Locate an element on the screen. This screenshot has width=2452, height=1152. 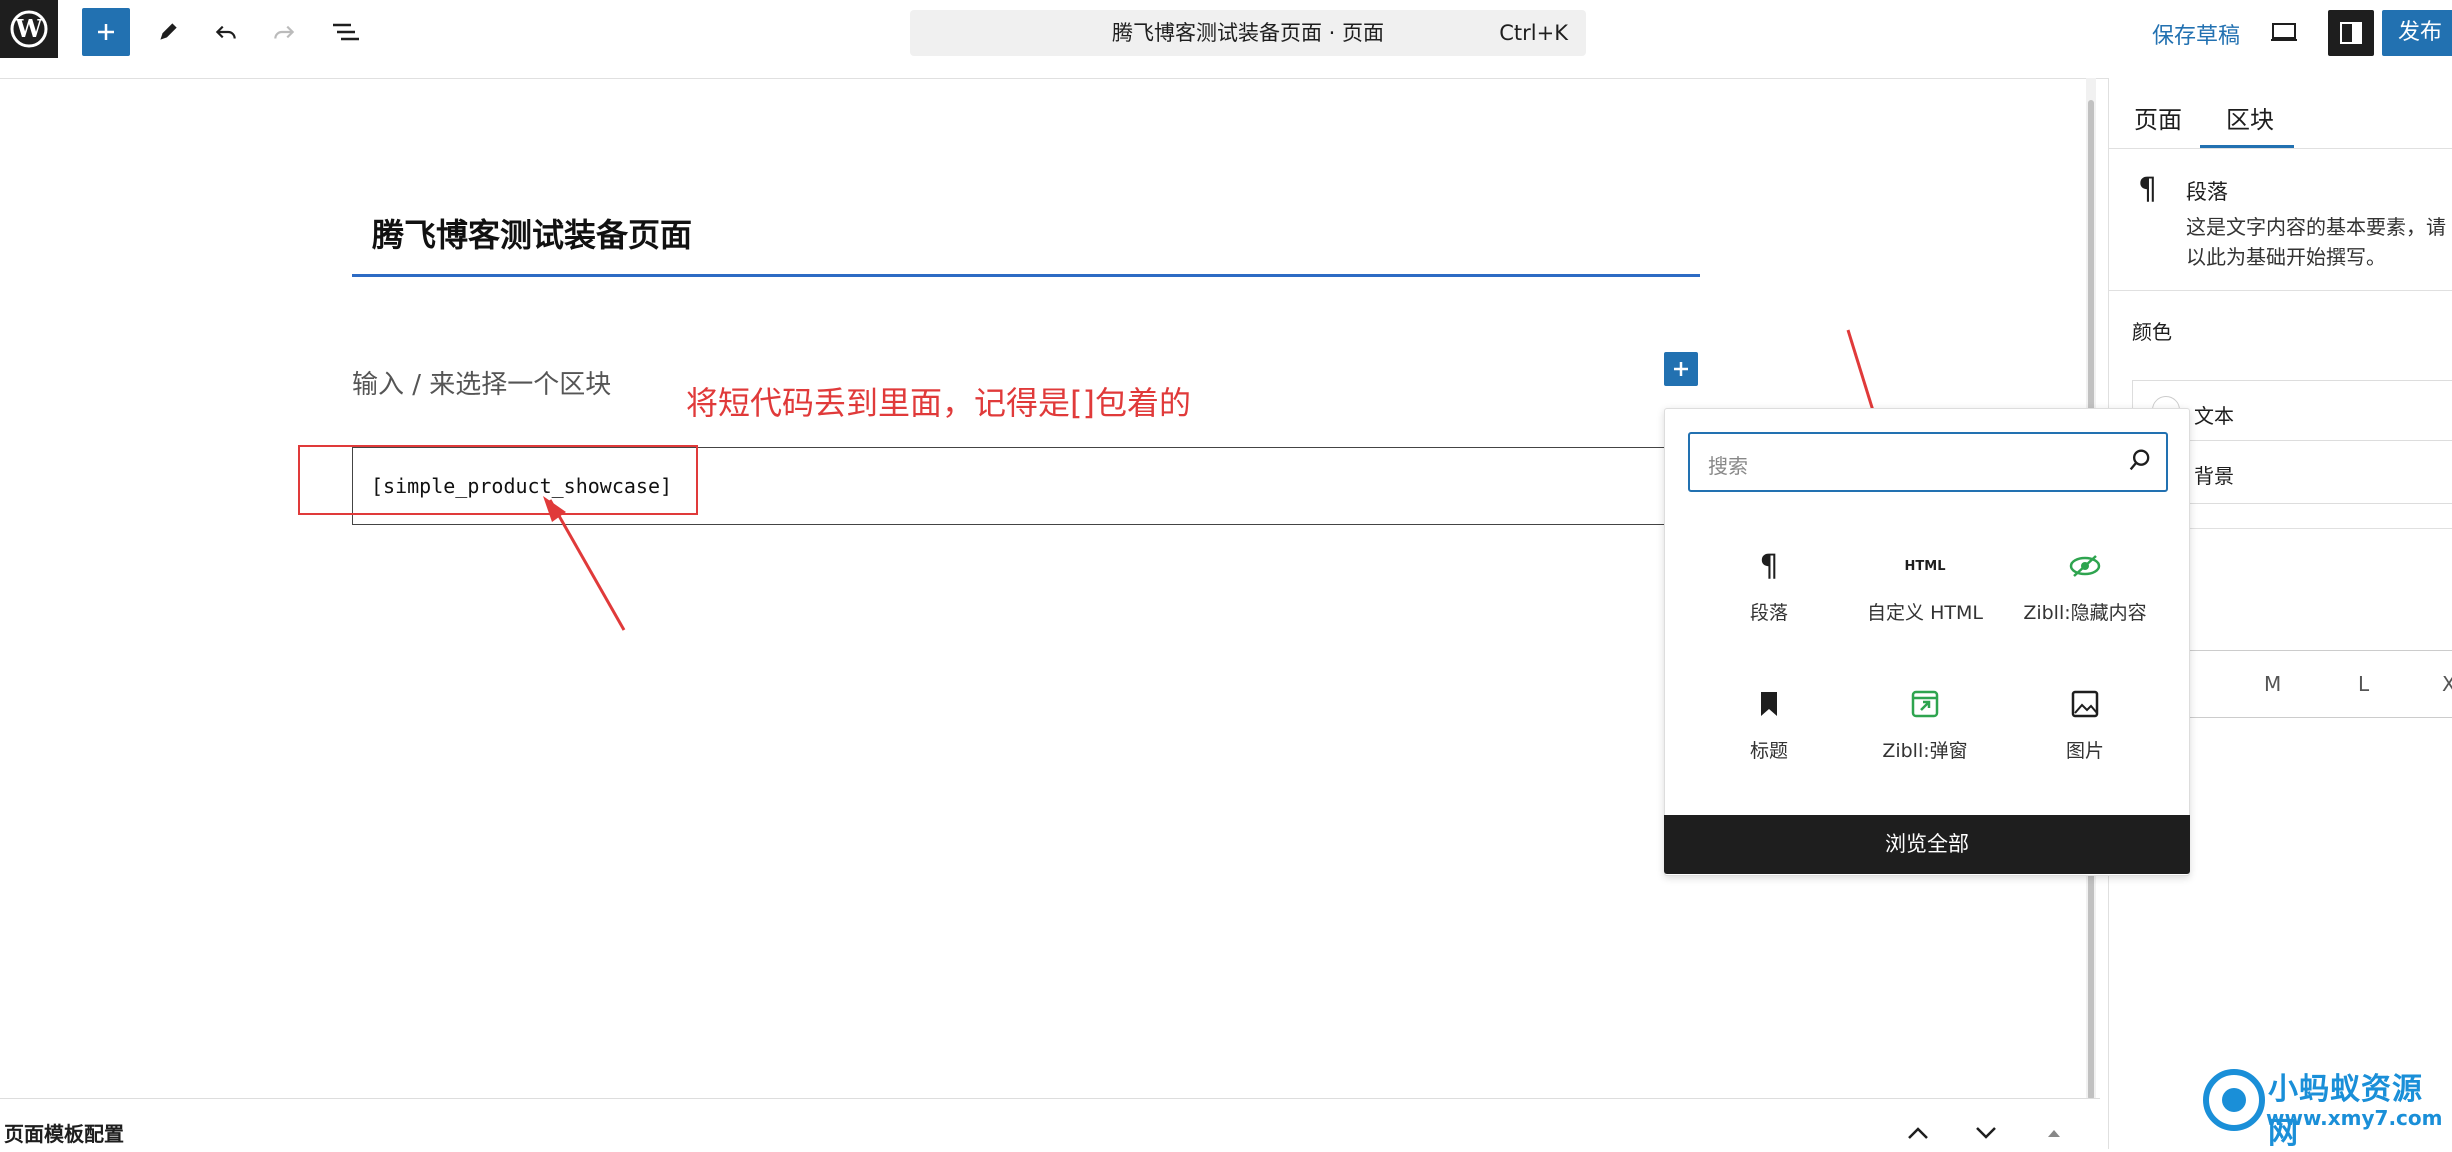
tabs-divider is located at coordinates (2280, 148).